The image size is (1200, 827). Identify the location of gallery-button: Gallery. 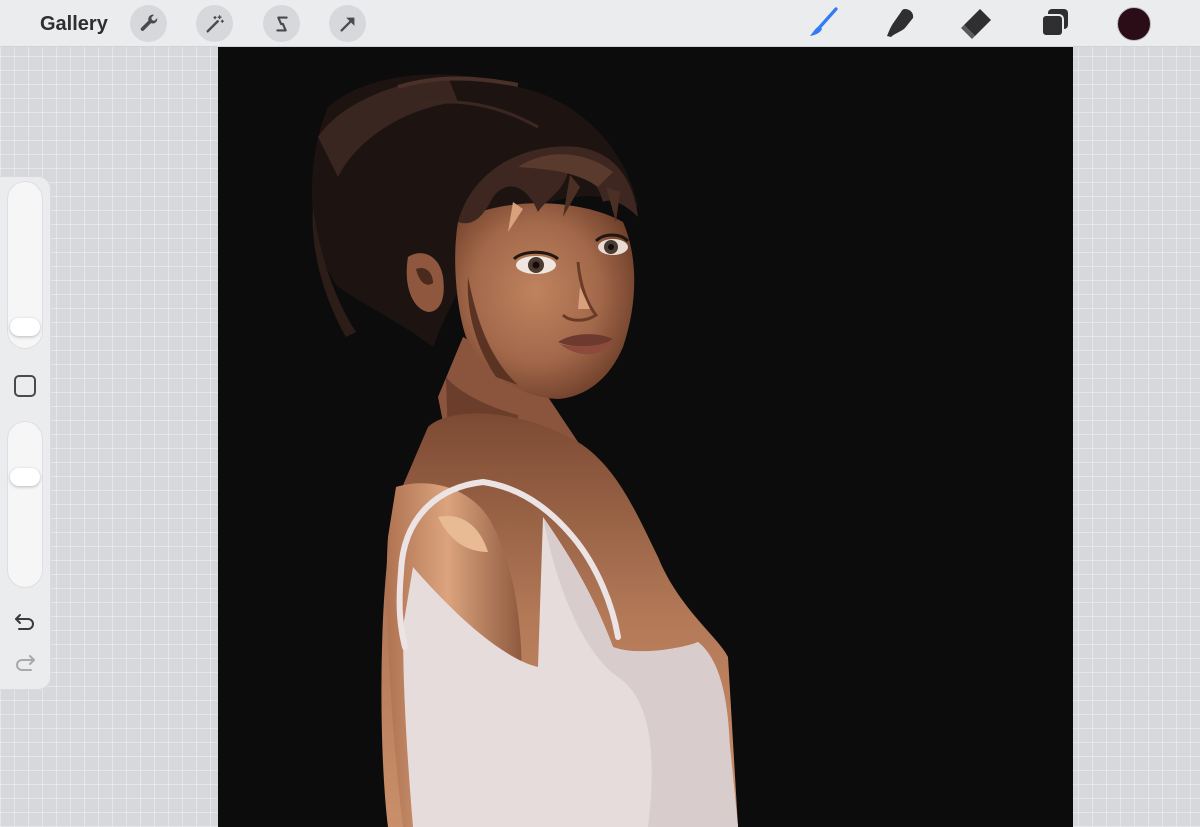
(74, 24).